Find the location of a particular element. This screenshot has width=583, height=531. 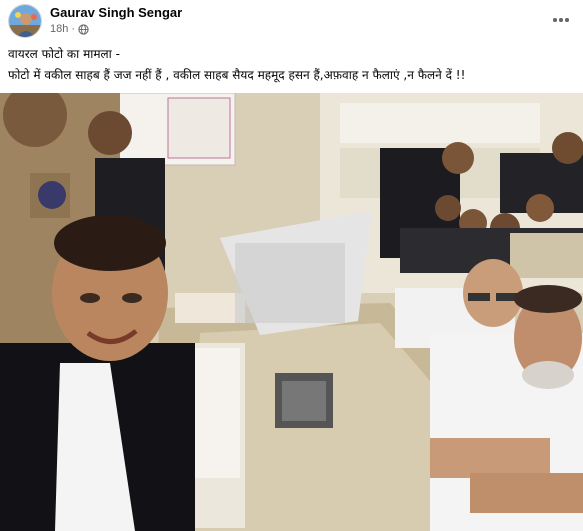

more-options-icon is located at coordinates (555, 20).